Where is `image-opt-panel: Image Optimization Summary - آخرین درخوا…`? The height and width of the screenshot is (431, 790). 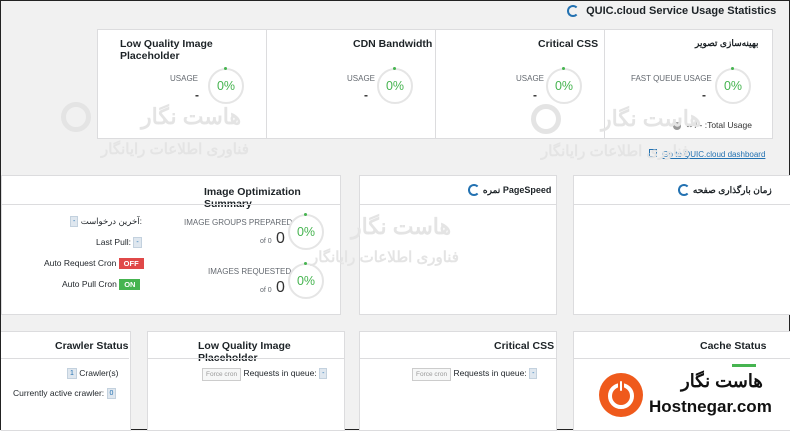
image-opt-panel: Image Optimization Summary - آخرین درخوا… is located at coordinates (171, 245).